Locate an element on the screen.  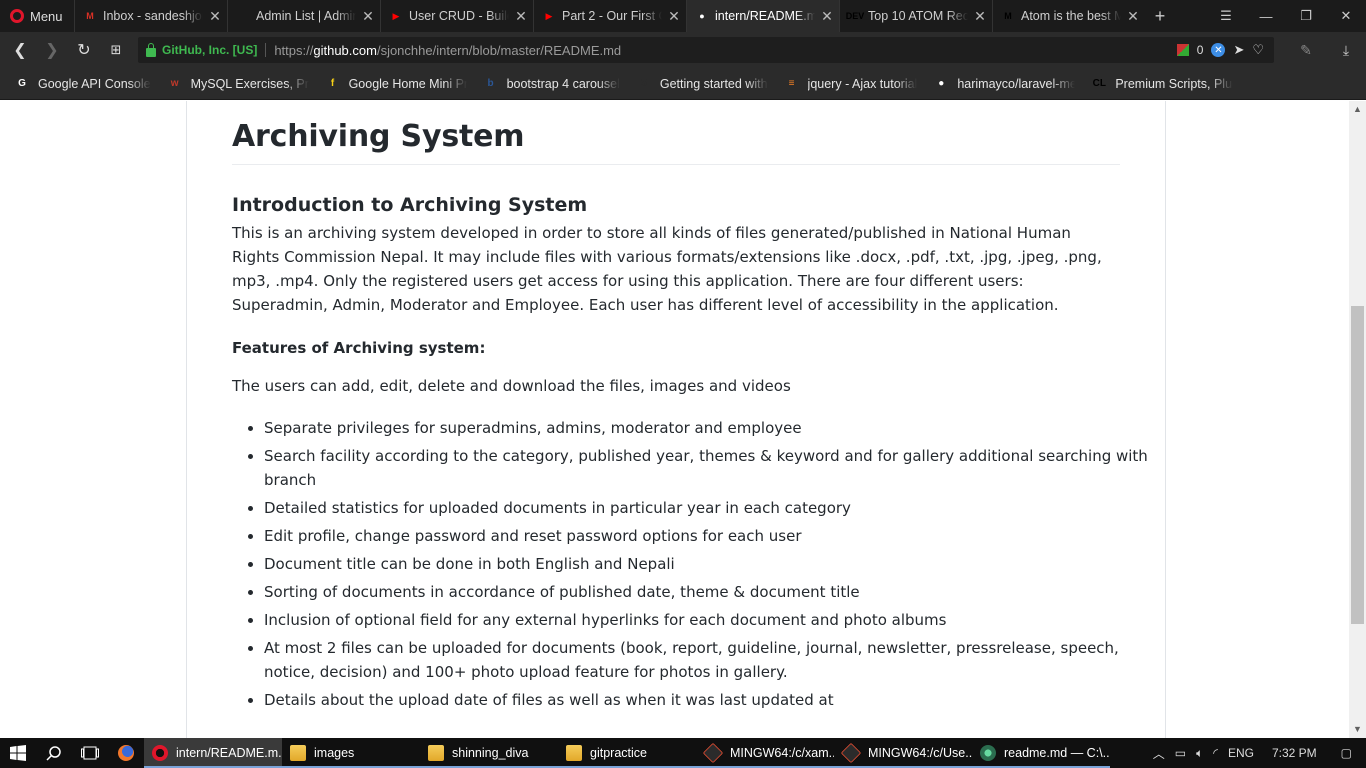
lock-icon is located at coordinates (151, 49).